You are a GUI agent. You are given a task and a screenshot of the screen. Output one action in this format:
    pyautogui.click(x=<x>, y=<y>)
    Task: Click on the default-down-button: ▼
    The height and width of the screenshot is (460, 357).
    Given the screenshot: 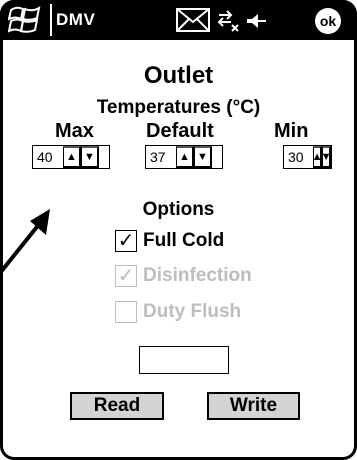 What is the action you would take?
    pyautogui.click(x=203, y=157)
    